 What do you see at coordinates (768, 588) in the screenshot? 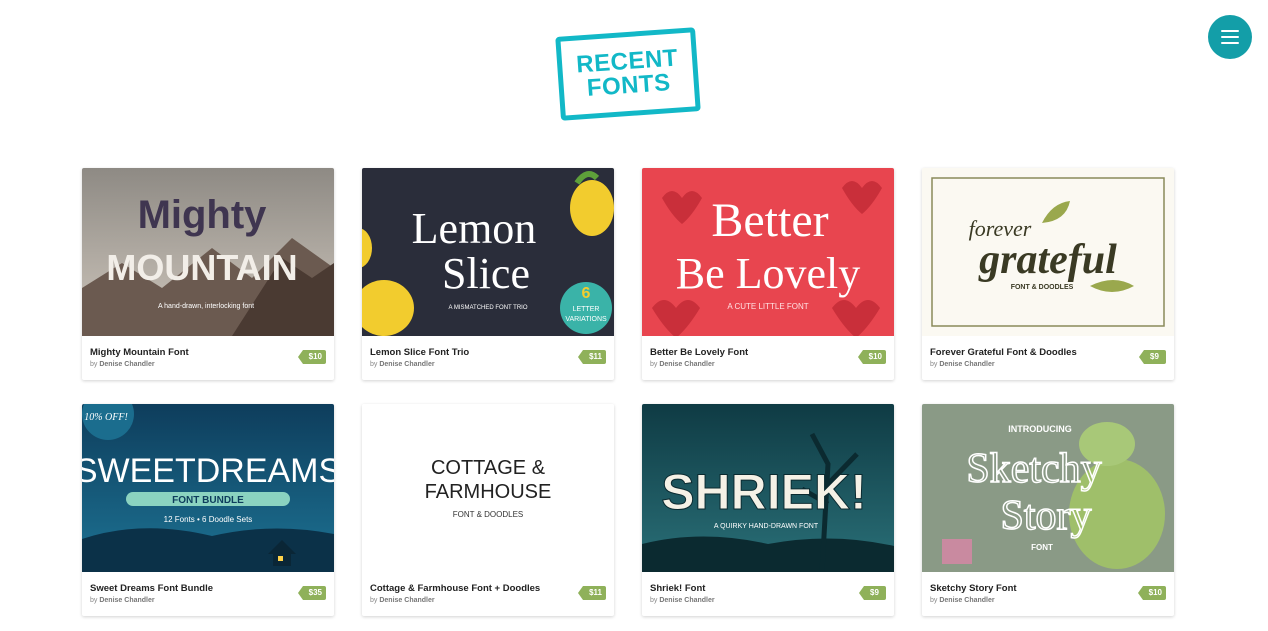
I see `product-title: Shriek! Font` at bounding box center [768, 588].